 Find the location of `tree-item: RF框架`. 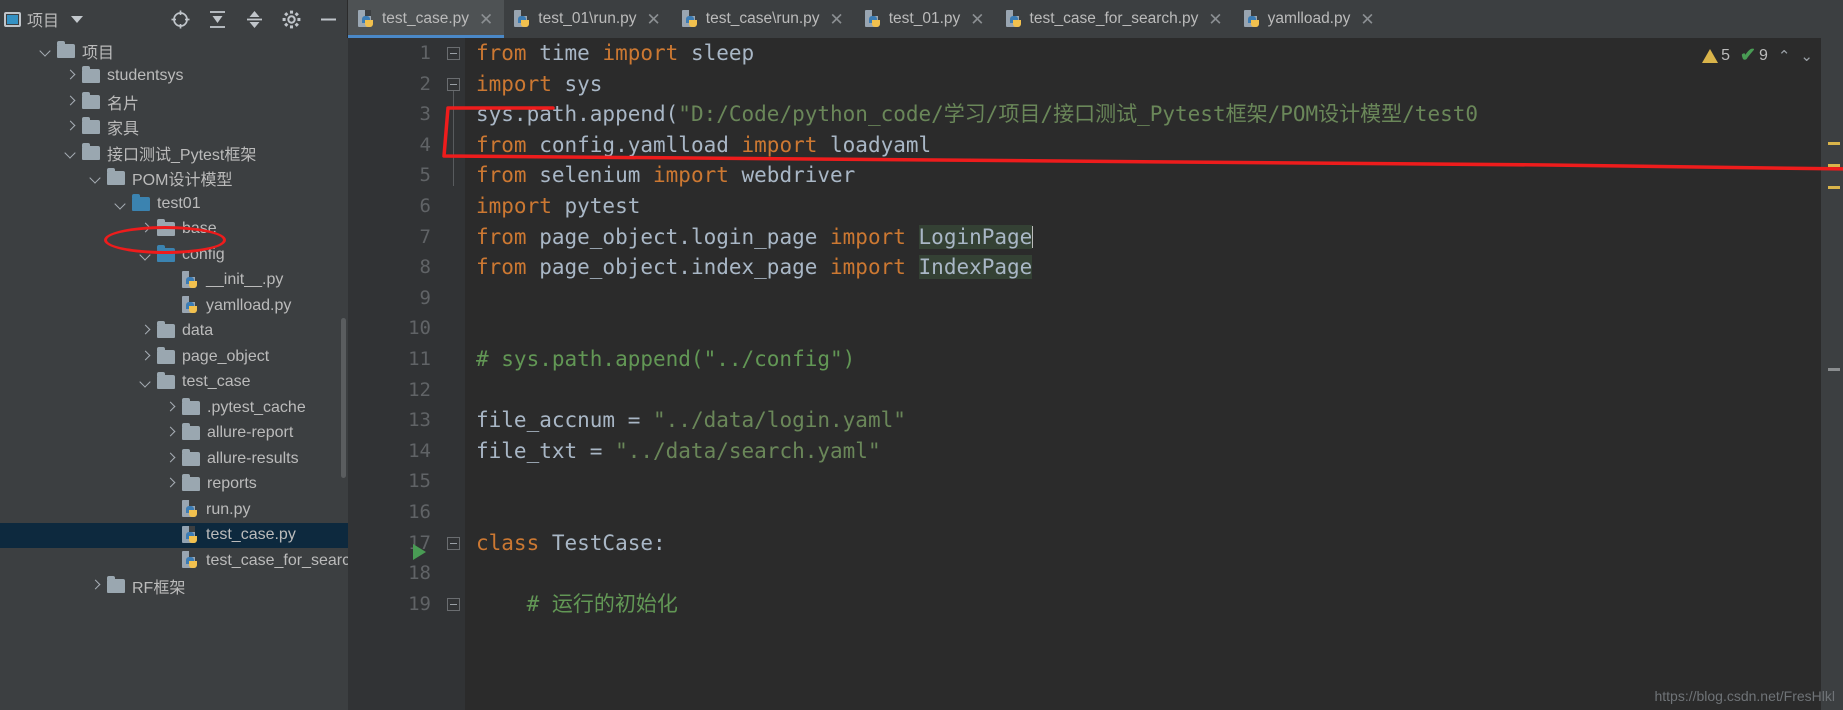

tree-item: RF框架 is located at coordinates (174, 587).